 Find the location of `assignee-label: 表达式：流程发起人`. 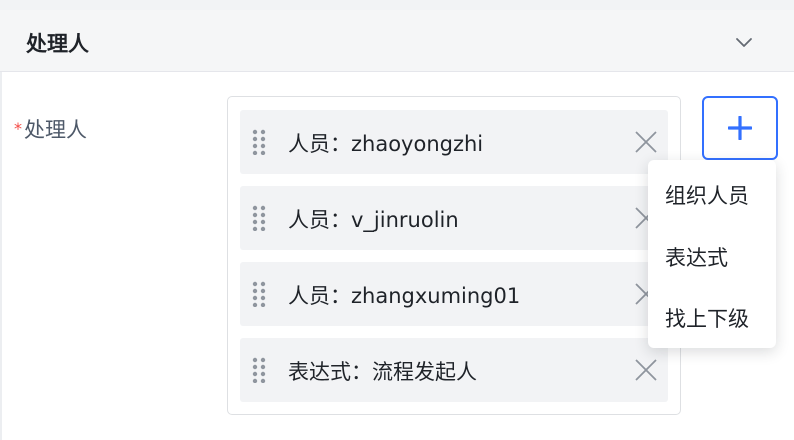

assignee-label: 表达式：流程发起人 is located at coordinates (382, 372).